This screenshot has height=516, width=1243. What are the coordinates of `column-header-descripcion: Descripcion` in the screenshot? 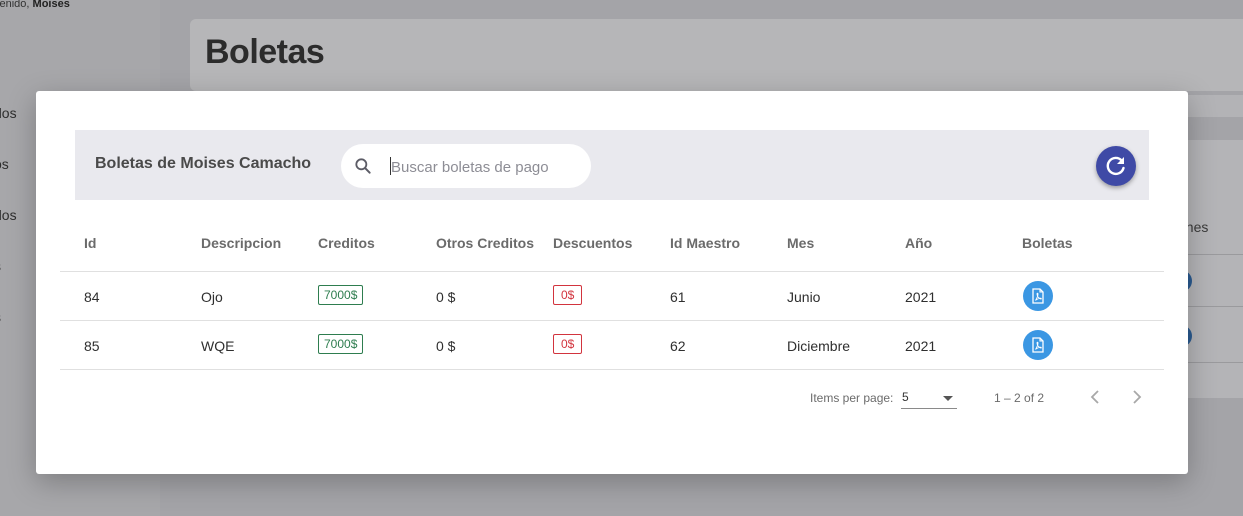 It's located at (241, 243).